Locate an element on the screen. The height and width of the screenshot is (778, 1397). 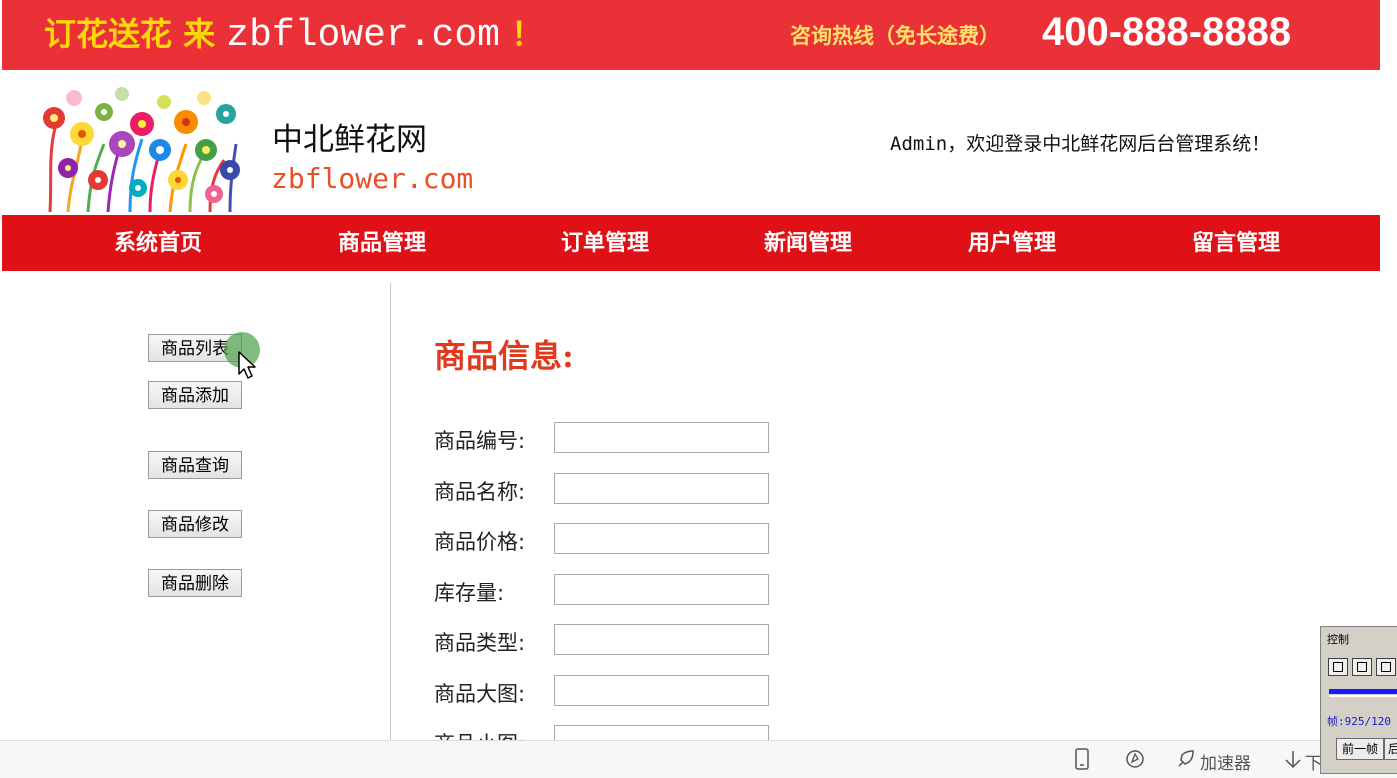
pause-button is located at coordinates (1338, 667).